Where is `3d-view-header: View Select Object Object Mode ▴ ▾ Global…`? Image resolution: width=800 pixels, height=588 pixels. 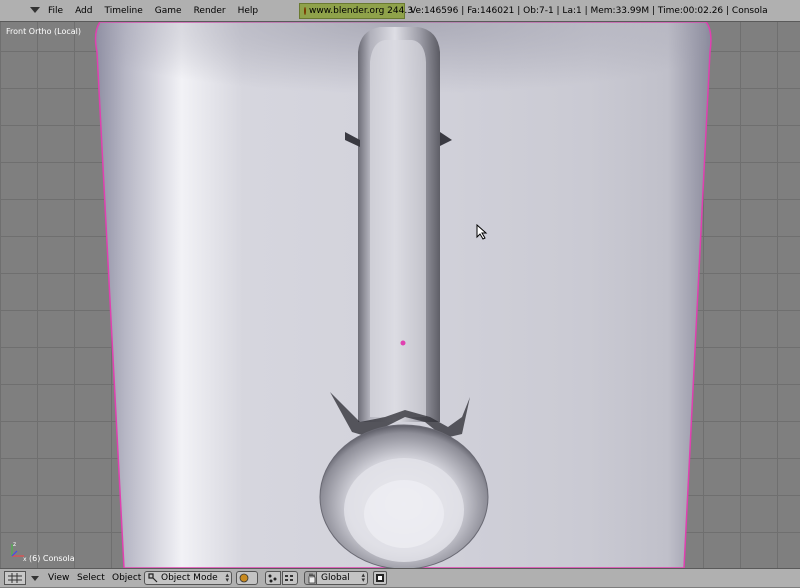 3d-view-header: View Select Object Object Mode ▴ ▾ Global… is located at coordinates (400, 577).